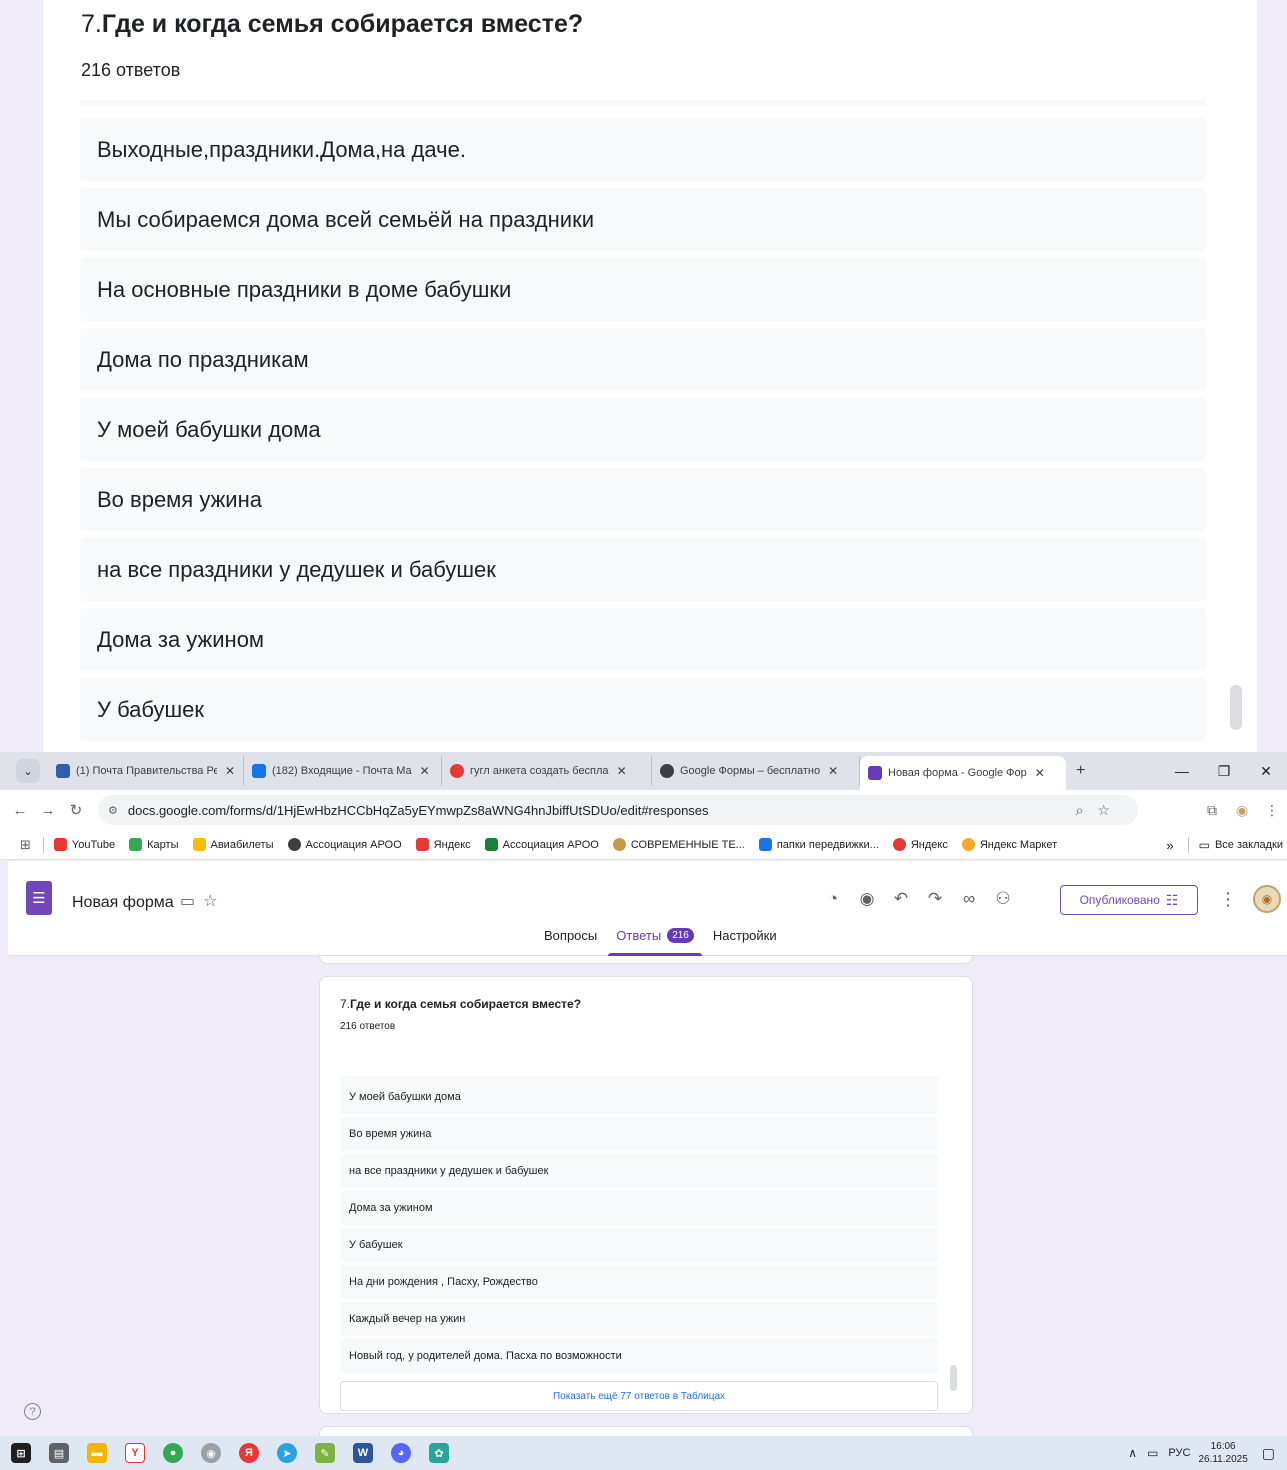  What do you see at coordinates (539, 771) in the screenshot?
I see `tab-label: гугл анкета создать беспла` at bounding box center [539, 771].